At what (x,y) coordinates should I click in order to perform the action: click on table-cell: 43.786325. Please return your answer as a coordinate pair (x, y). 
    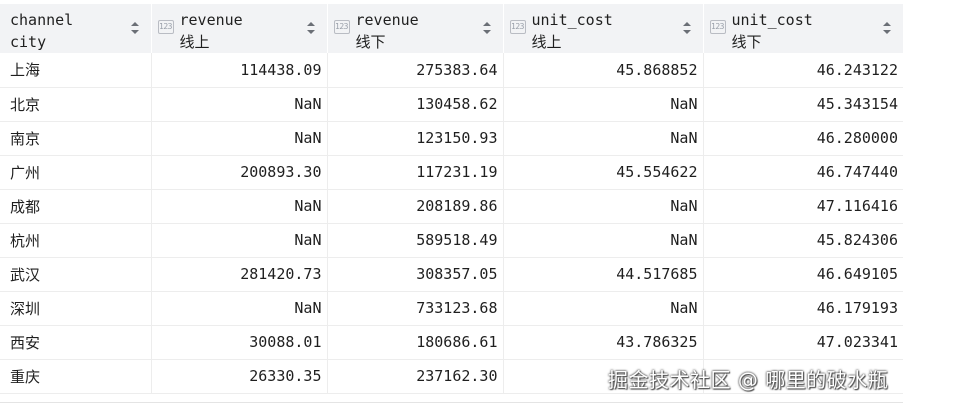
    Looking at the image, I should click on (603, 342).